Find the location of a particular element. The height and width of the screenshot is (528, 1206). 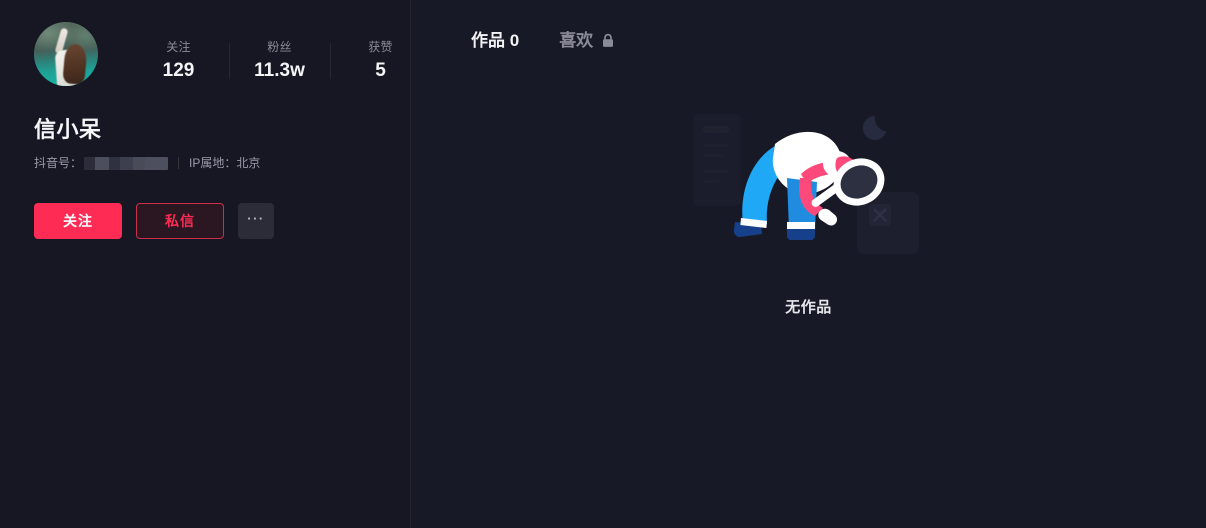

figure-front-shoe is located at coordinates (800, 234).